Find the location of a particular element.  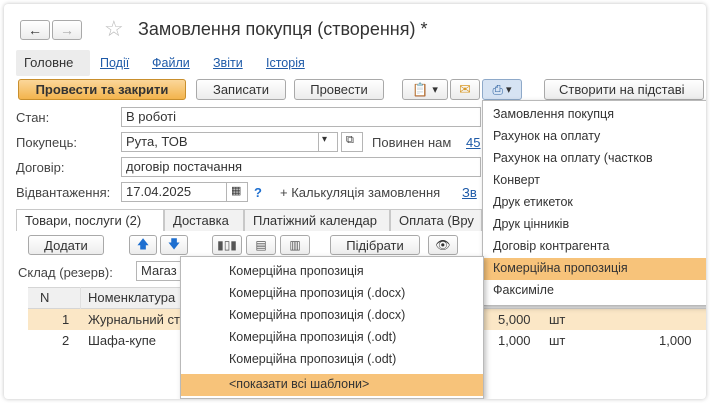

distribute-icon: ▥ is located at coordinates (295, 245).